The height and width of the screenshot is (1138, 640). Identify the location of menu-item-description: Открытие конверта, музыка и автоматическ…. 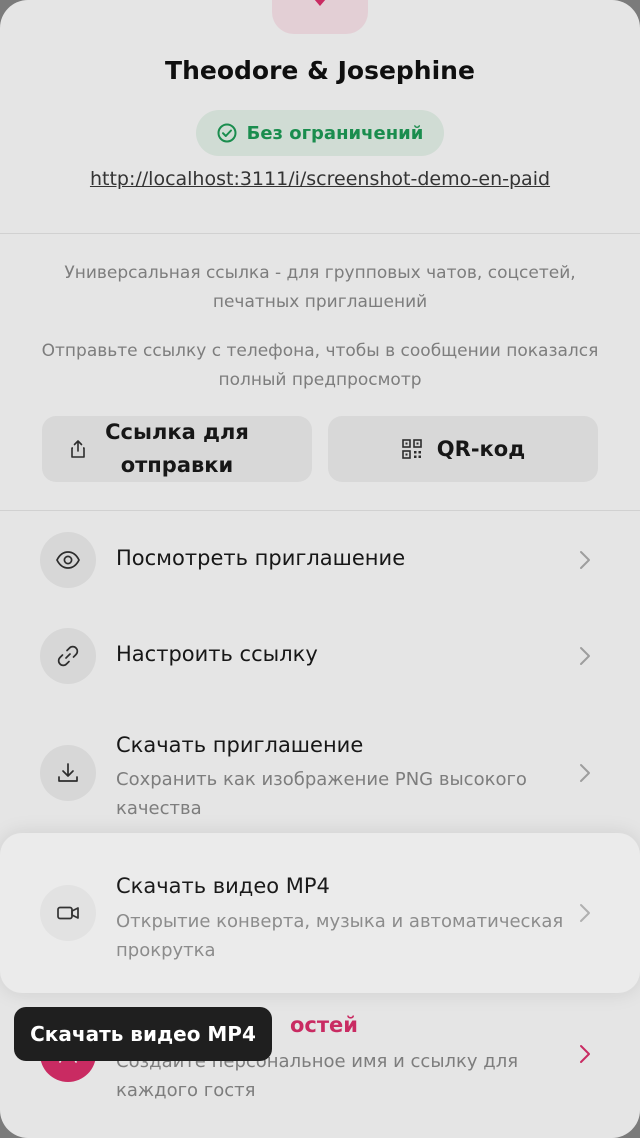
(340, 936).